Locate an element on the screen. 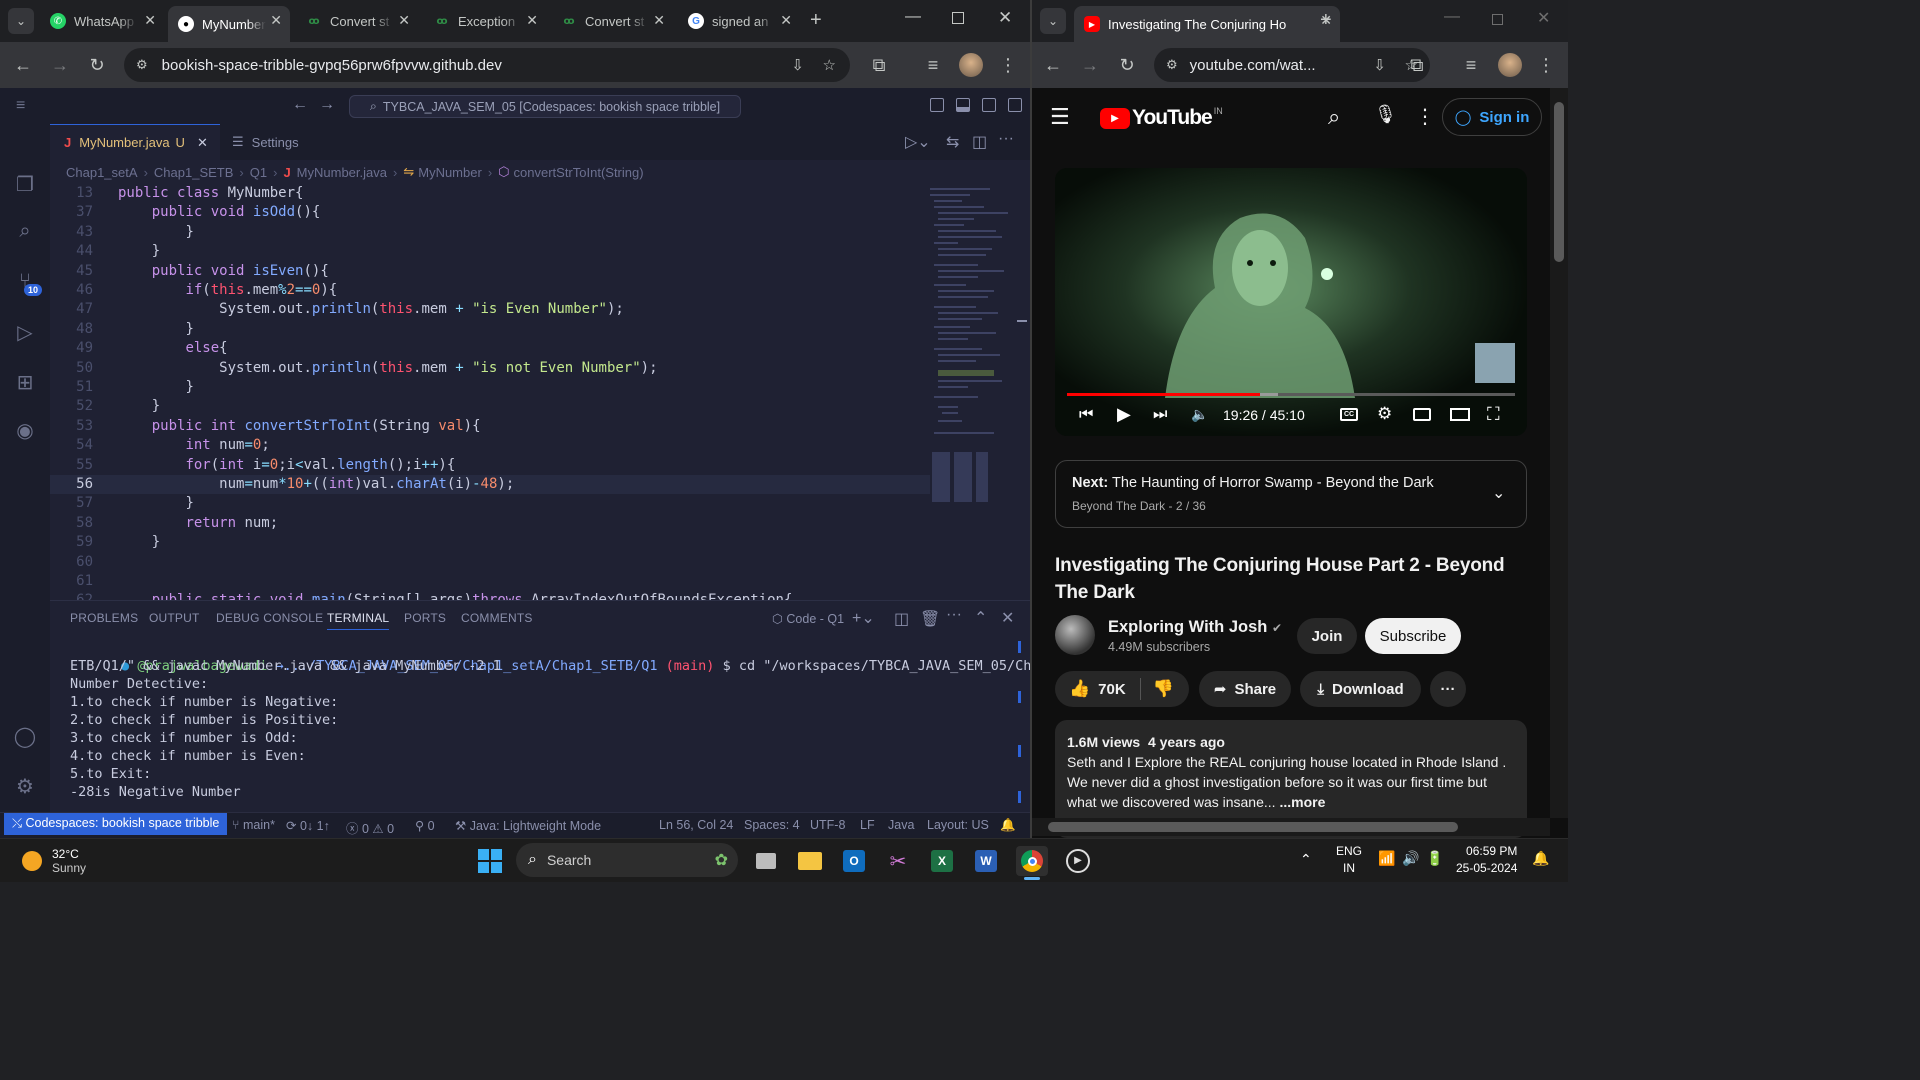 This screenshot has height=1080, width=1920. toggle-secondary-sidebar-icon is located at coordinates (989, 105).